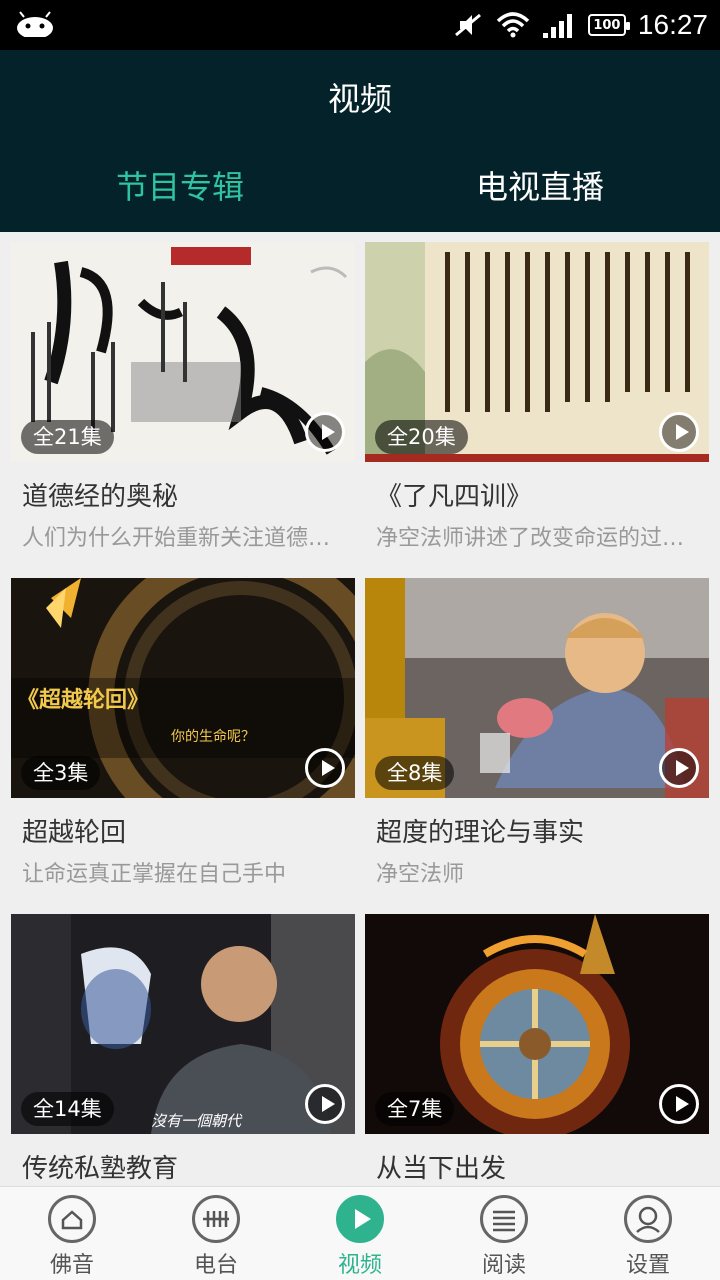  I want to click on episode-count-badge: 全20集, so click(421, 437).